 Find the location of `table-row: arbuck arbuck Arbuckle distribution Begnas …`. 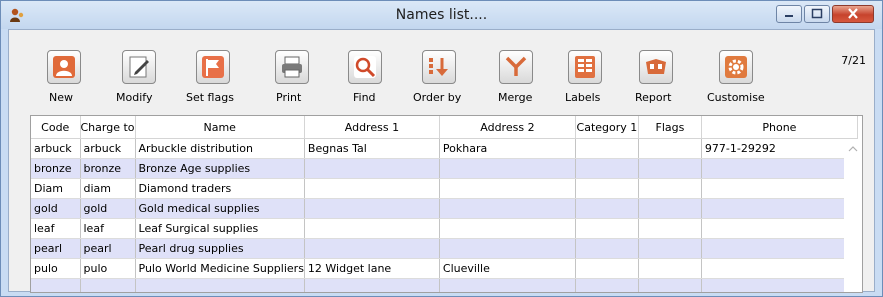

table-row: arbuck arbuck Arbuckle distribution Begnas … is located at coordinates (444, 148).